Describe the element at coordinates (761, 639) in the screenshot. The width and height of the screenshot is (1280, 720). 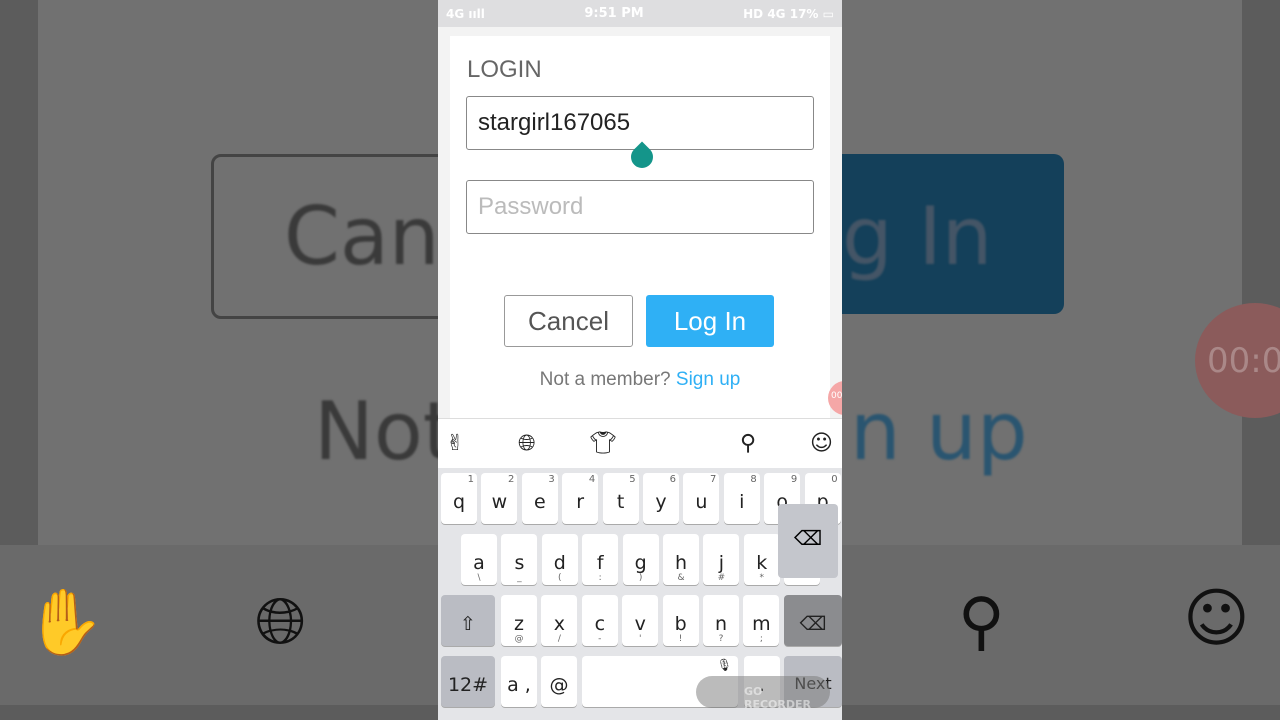
I see `key-hint: ;` at that location.